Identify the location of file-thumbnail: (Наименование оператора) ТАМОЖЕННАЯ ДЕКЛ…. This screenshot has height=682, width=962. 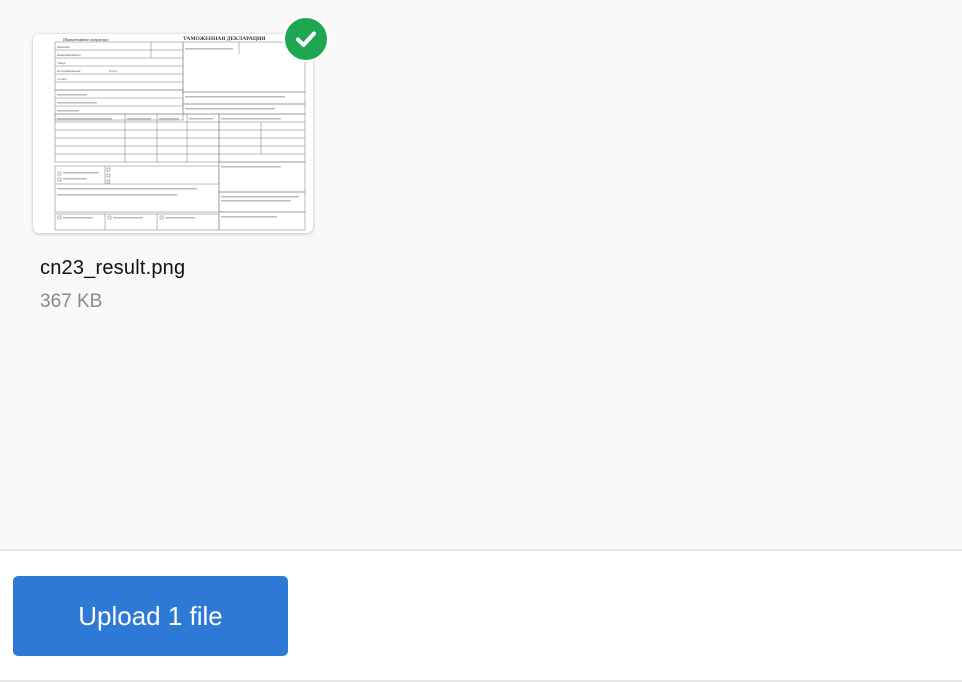
(173, 133).